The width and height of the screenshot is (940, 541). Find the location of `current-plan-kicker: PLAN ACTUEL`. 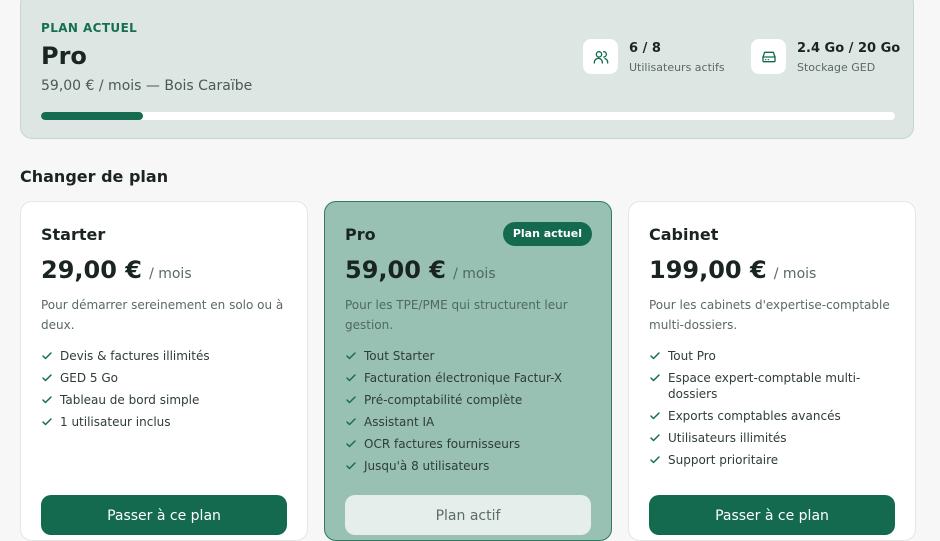

current-plan-kicker: PLAN ACTUEL is located at coordinates (89, 28).